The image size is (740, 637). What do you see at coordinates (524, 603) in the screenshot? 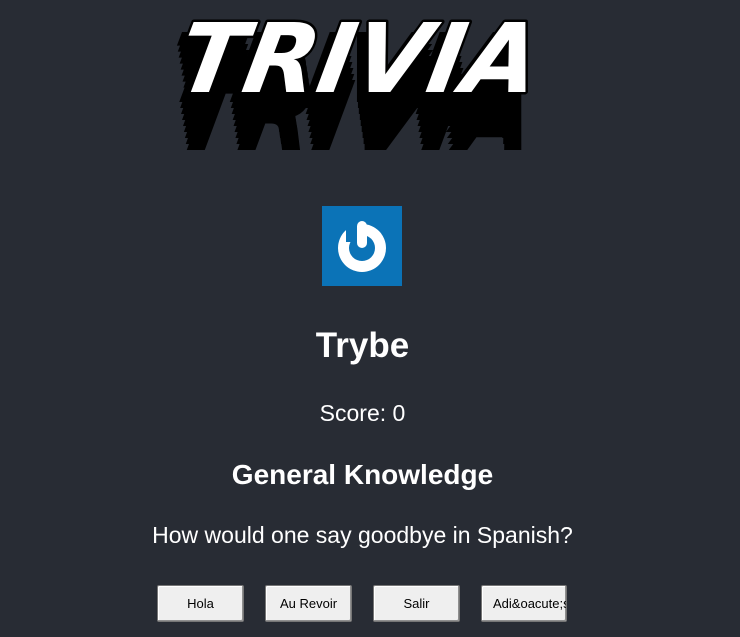
I see `answer-button-4: Adi&oacute;s` at bounding box center [524, 603].